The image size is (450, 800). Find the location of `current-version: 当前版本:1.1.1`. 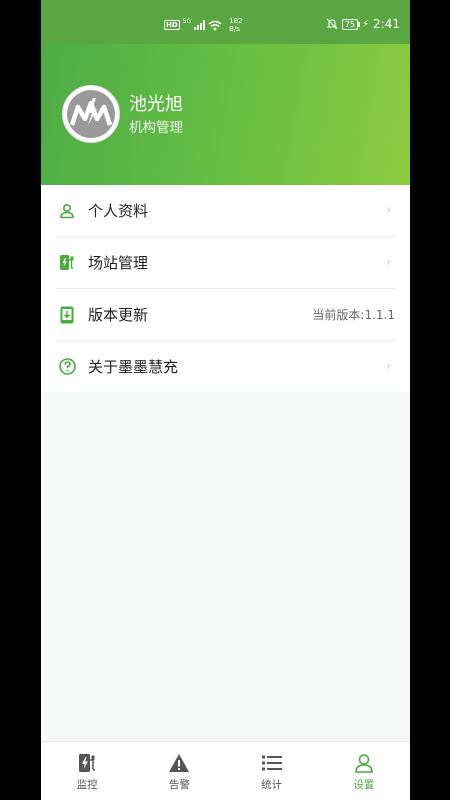

current-version: 当前版本:1.1.1 is located at coordinates (353, 315).